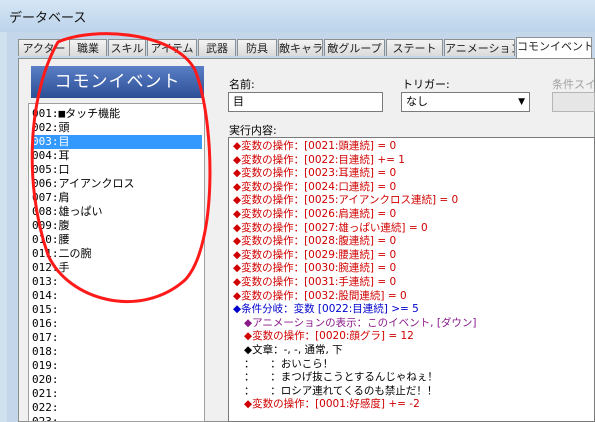 The height and width of the screenshot is (422, 595). I want to click on tab-item: 職業, so click(88, 47).